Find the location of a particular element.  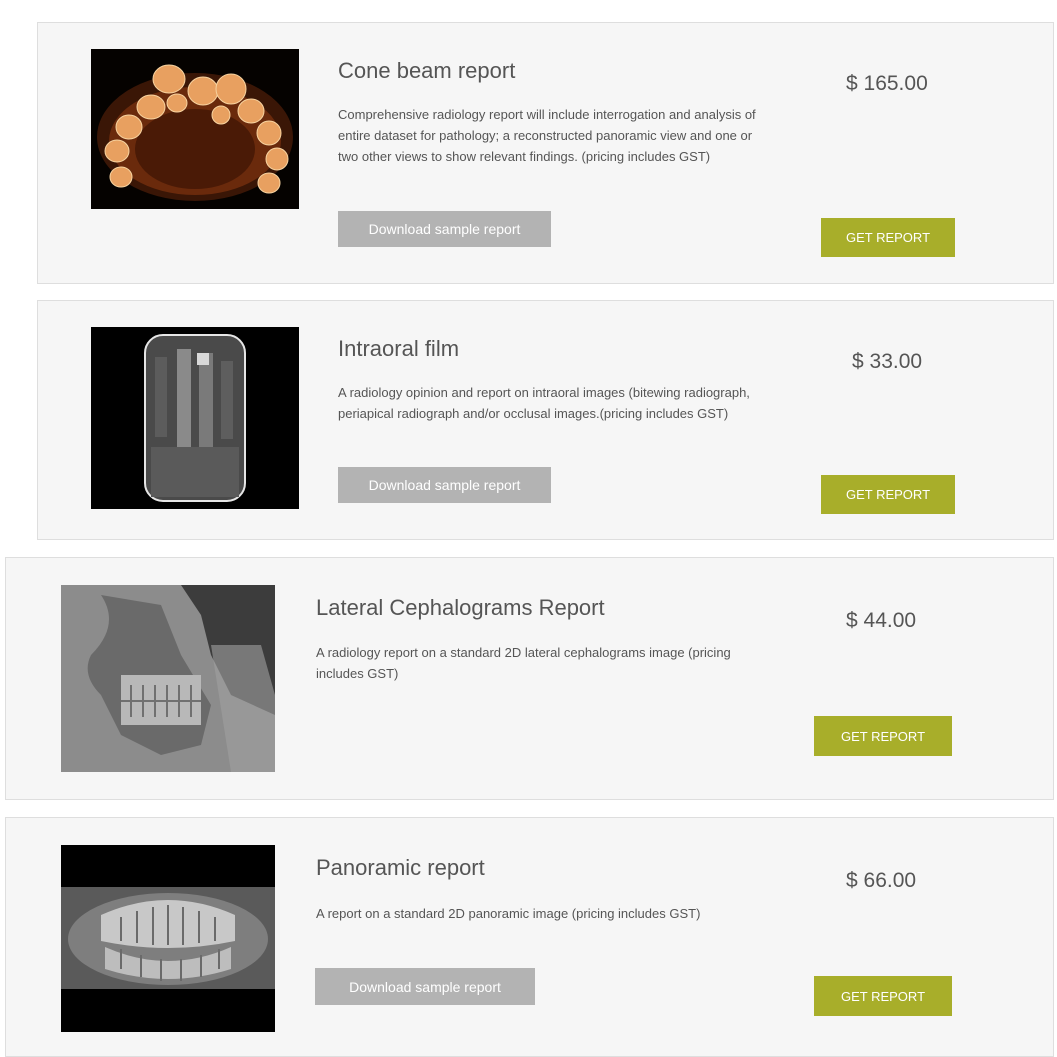

product-price: $ 165.00 is located at coordinates (887, 83).